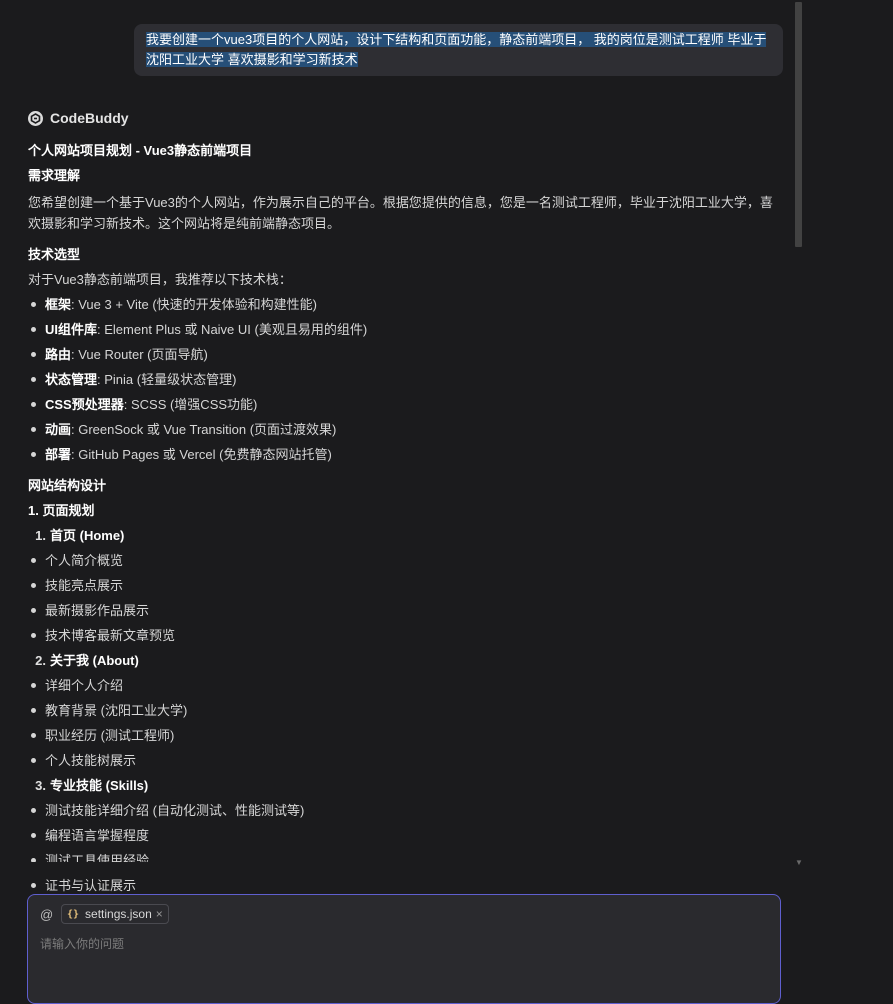 The width and height of the screenshot is (893, 1004). I want to click on page-feature-item: 个人技能树展示, so click(404, 760).